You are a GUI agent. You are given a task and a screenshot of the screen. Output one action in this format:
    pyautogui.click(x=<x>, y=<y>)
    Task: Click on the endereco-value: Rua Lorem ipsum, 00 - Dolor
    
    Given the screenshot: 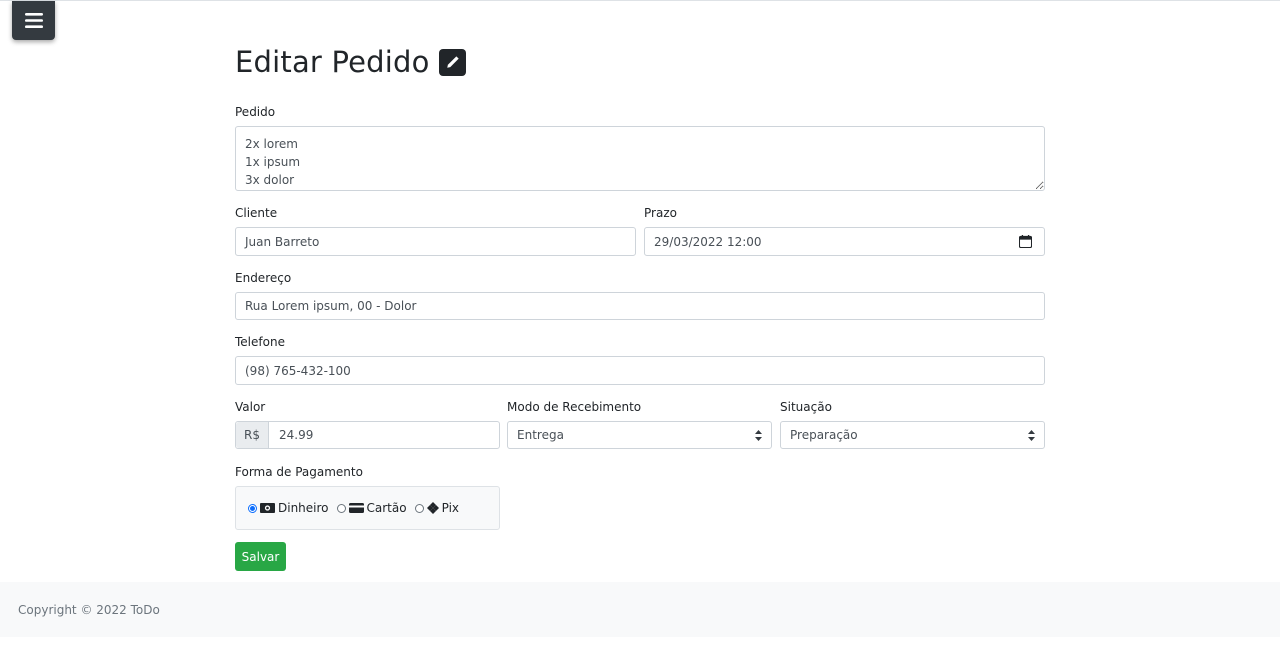 What is the action you would take?
    pyautogui.click(x=331, y=306)
    